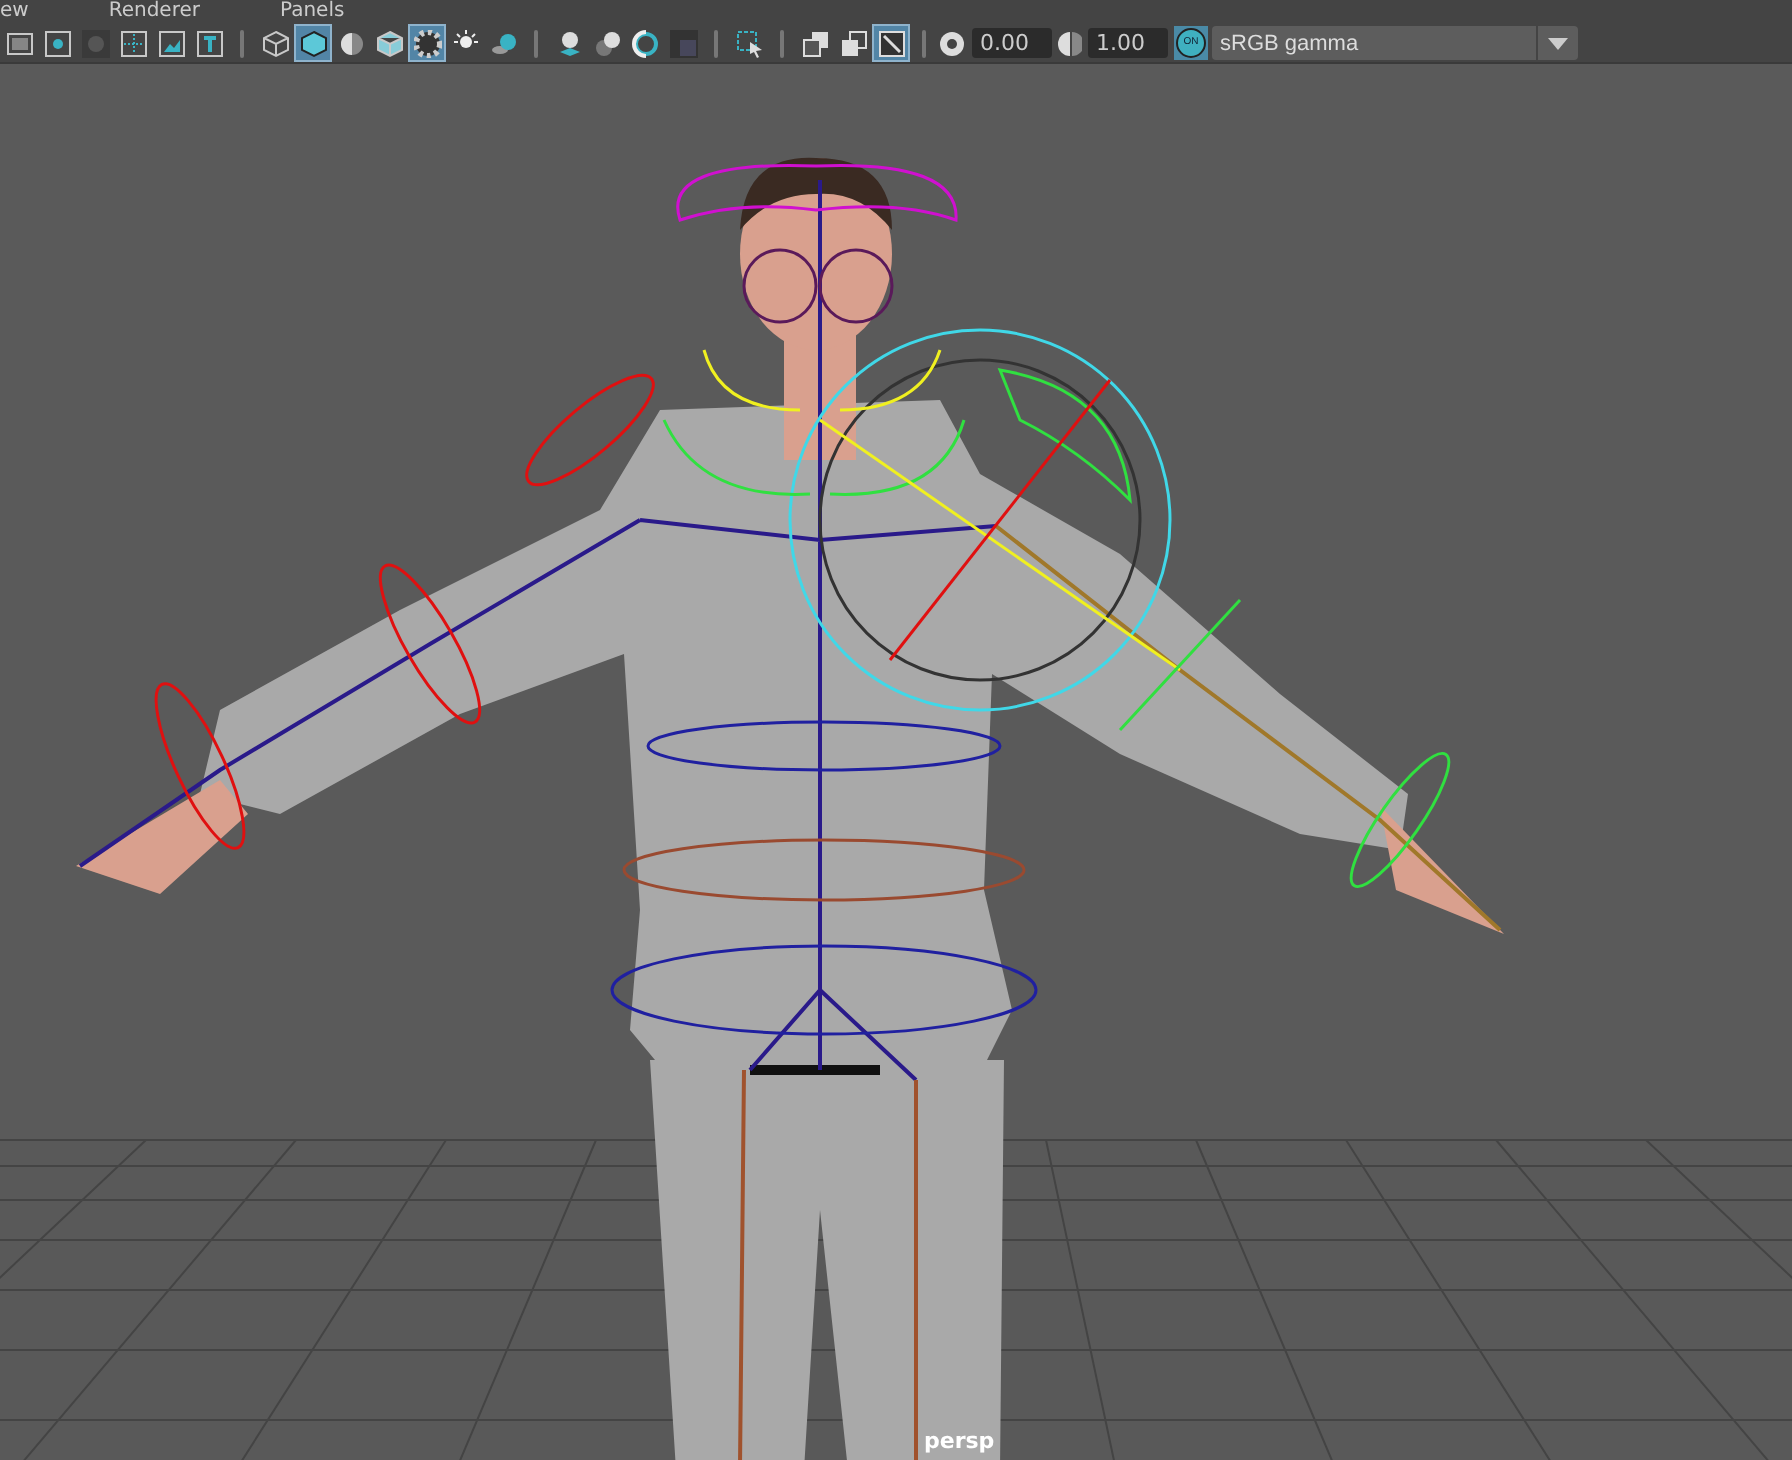 This screenshot has height=1460, width=1792. I want to click on menu-item: Panels, so click(312, 12).